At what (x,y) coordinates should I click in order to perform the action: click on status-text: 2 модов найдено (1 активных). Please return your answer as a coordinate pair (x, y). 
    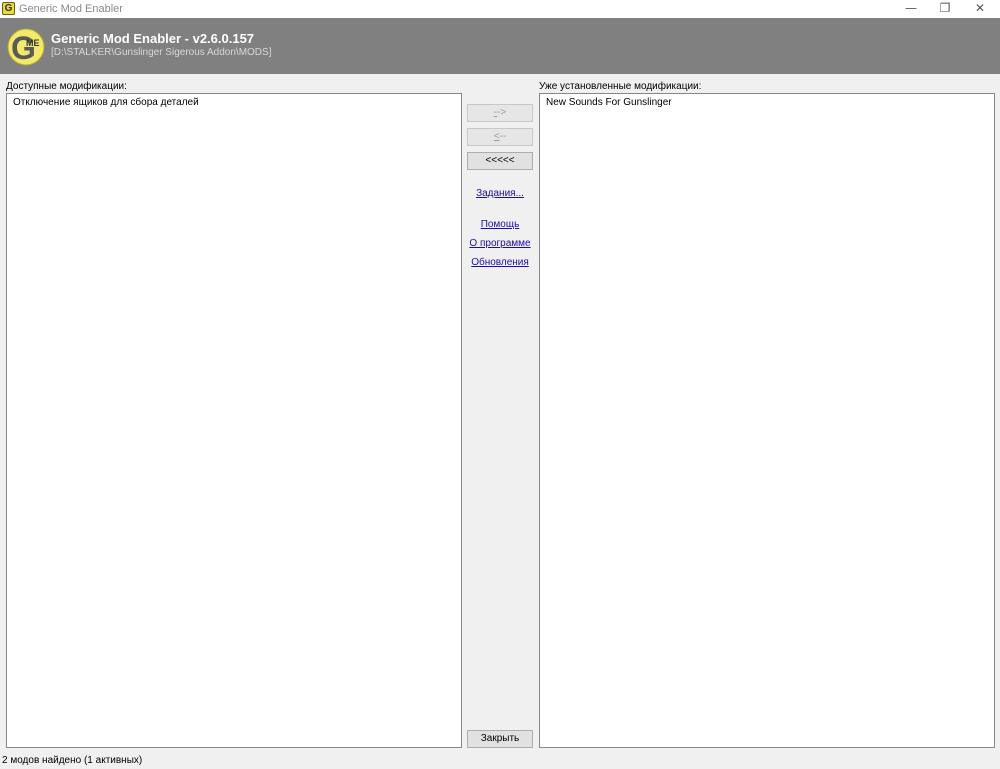
    Looking at the image, I should click on (72, 760).